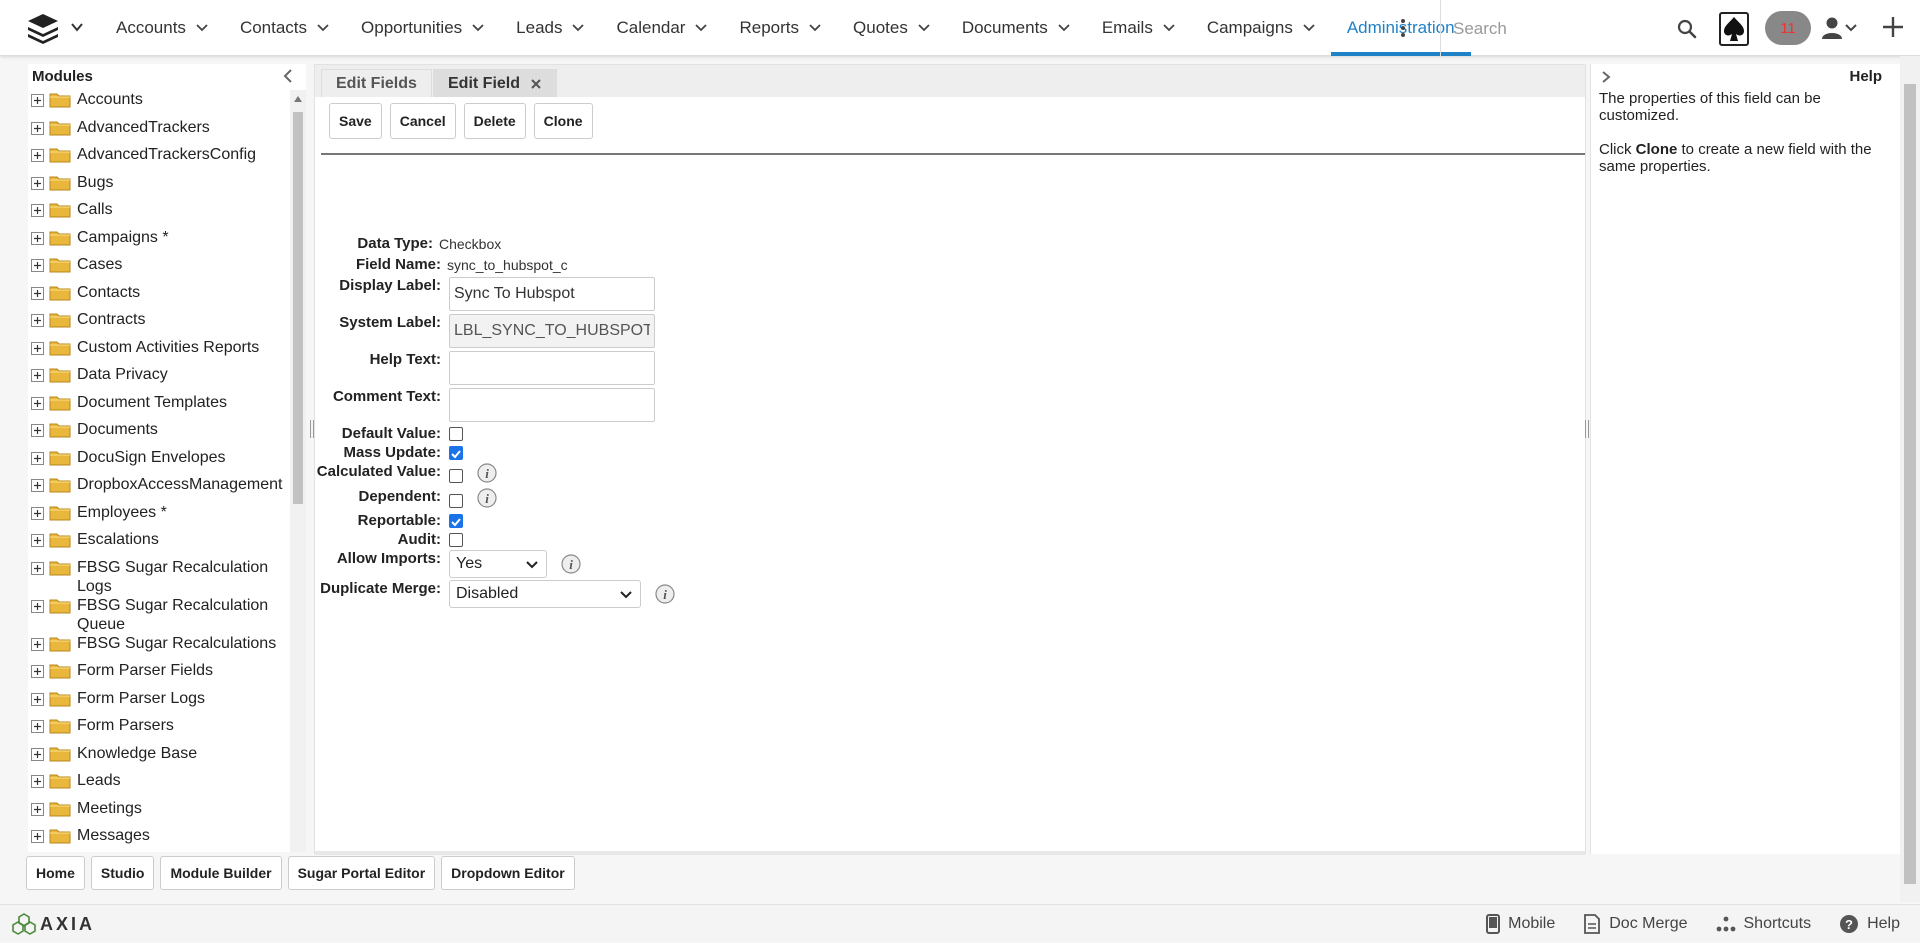 The height and width of the screenshot is (943, 1920). Describe the element at coordinates (158, 698) in the screenshot. I see `sidebar-module-item: Form Parser Logs` at that location.